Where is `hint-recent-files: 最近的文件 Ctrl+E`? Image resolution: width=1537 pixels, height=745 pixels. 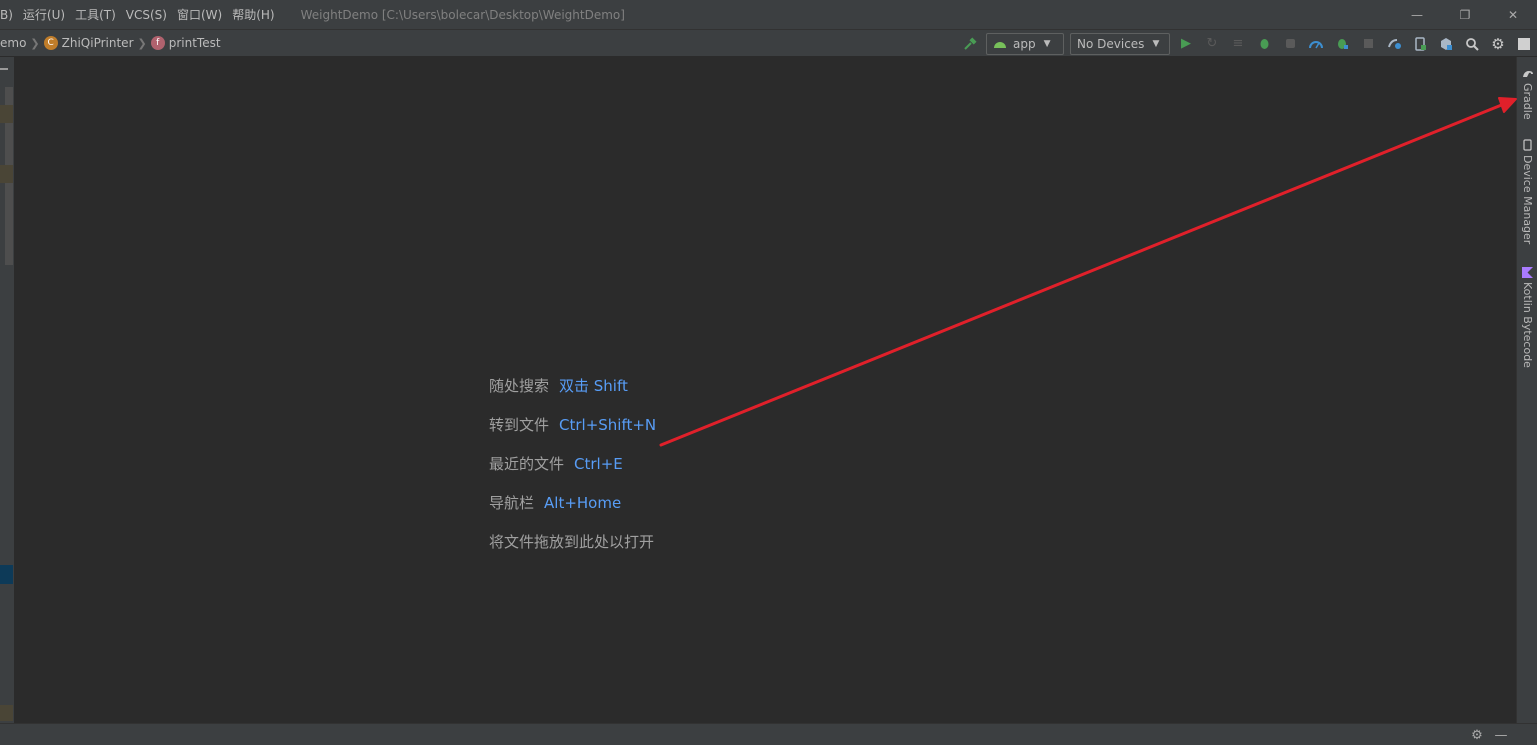 hint-recent-files: 最近的文件 Ctrl+E is located at coordinates (556, 463).